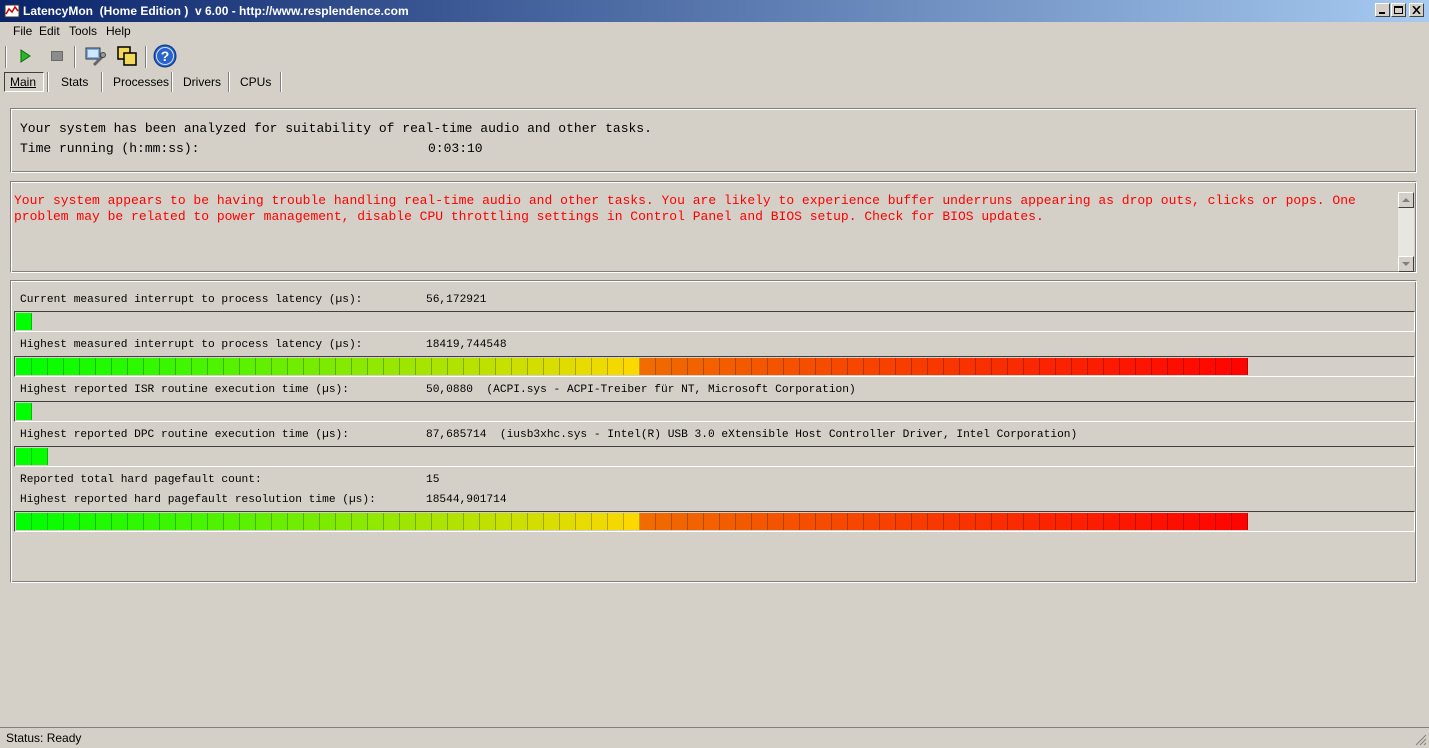  I want to click on status-bar: Status: Ready, so click(714, 737).